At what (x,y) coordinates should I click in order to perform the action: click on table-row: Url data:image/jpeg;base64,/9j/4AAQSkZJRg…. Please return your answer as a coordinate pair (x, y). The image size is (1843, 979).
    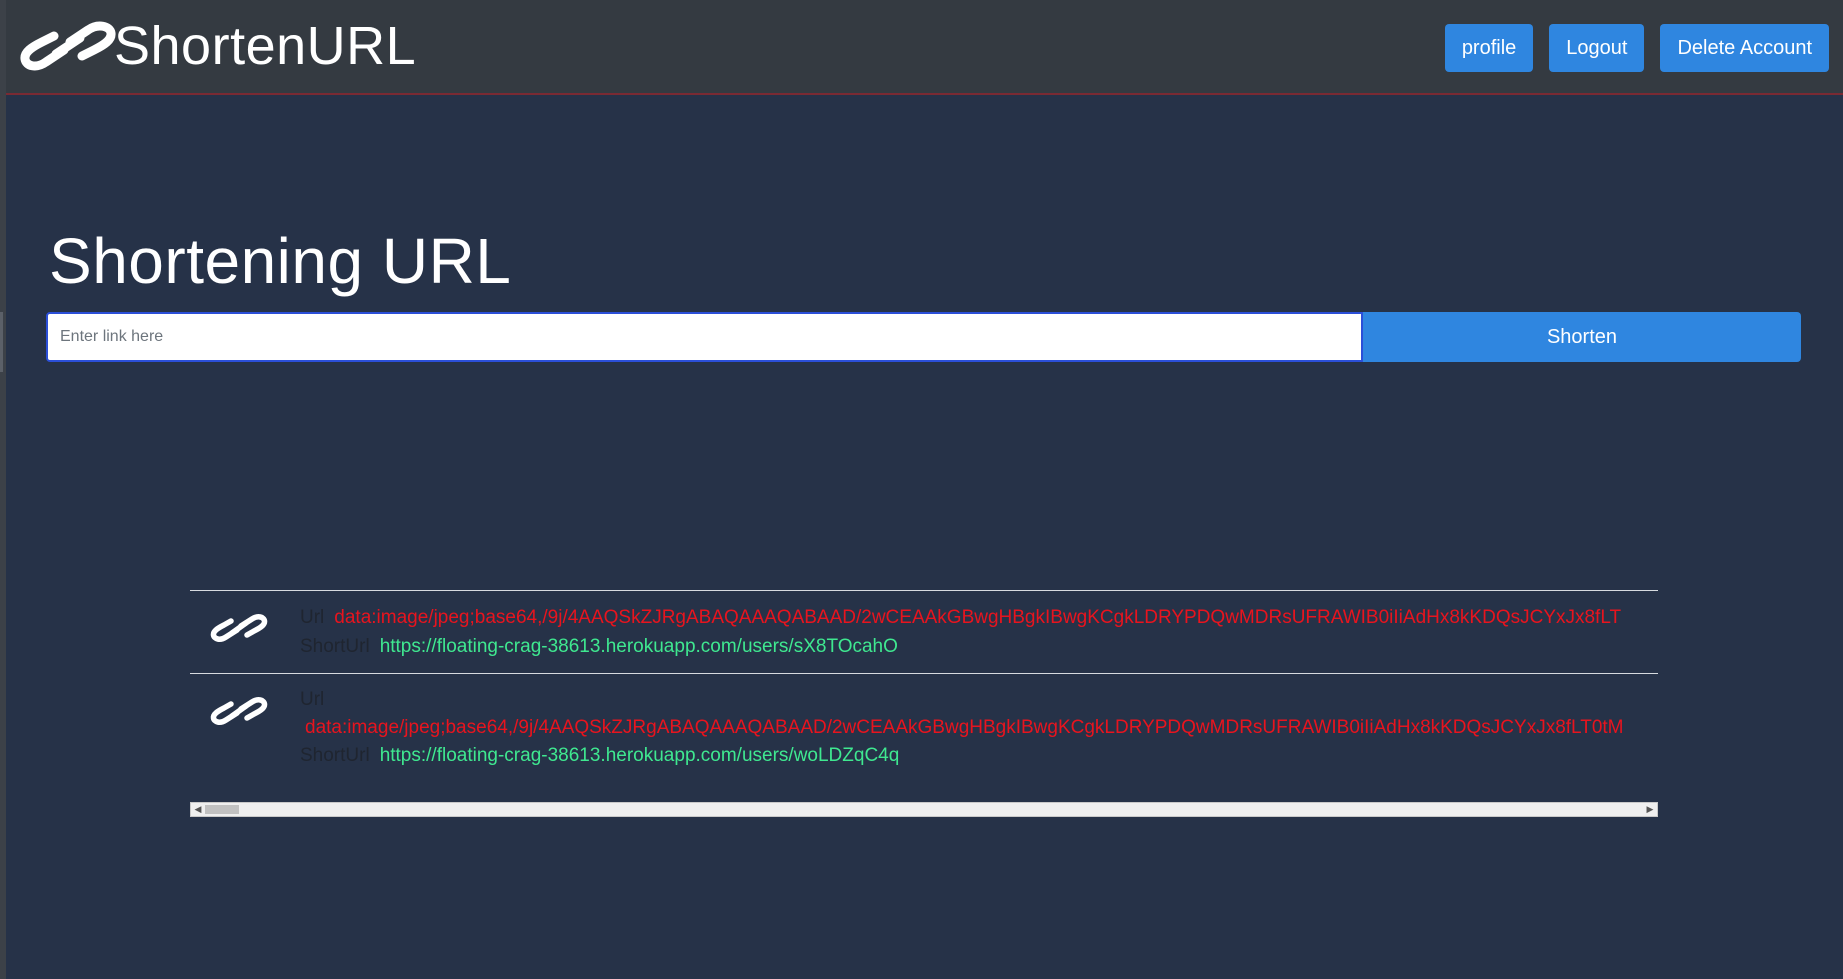
    Looking at the image, I should click on (924, 632).